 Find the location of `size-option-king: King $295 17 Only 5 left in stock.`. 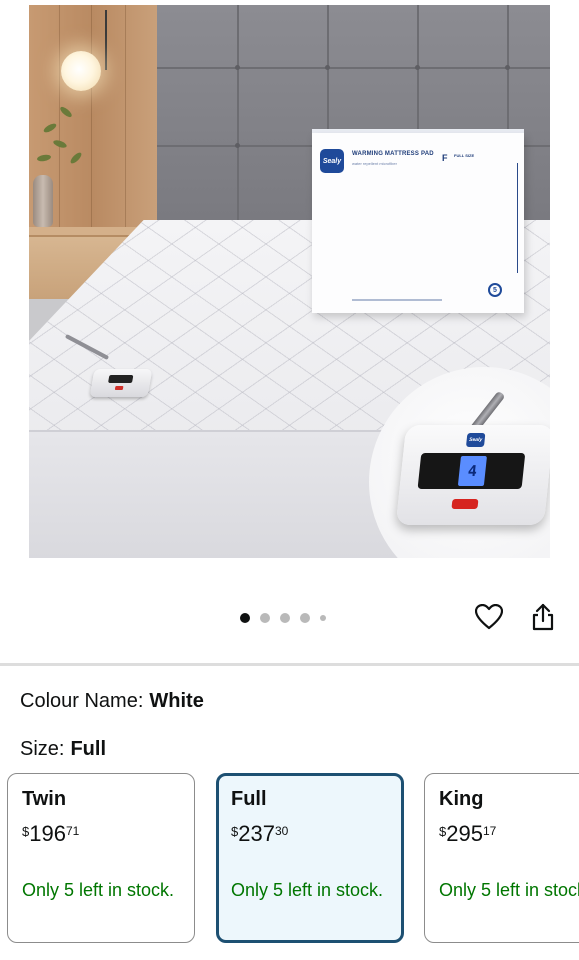

size-option-king: King $295 17 Only 5 left in stock. is located at coordinates (501, 858).